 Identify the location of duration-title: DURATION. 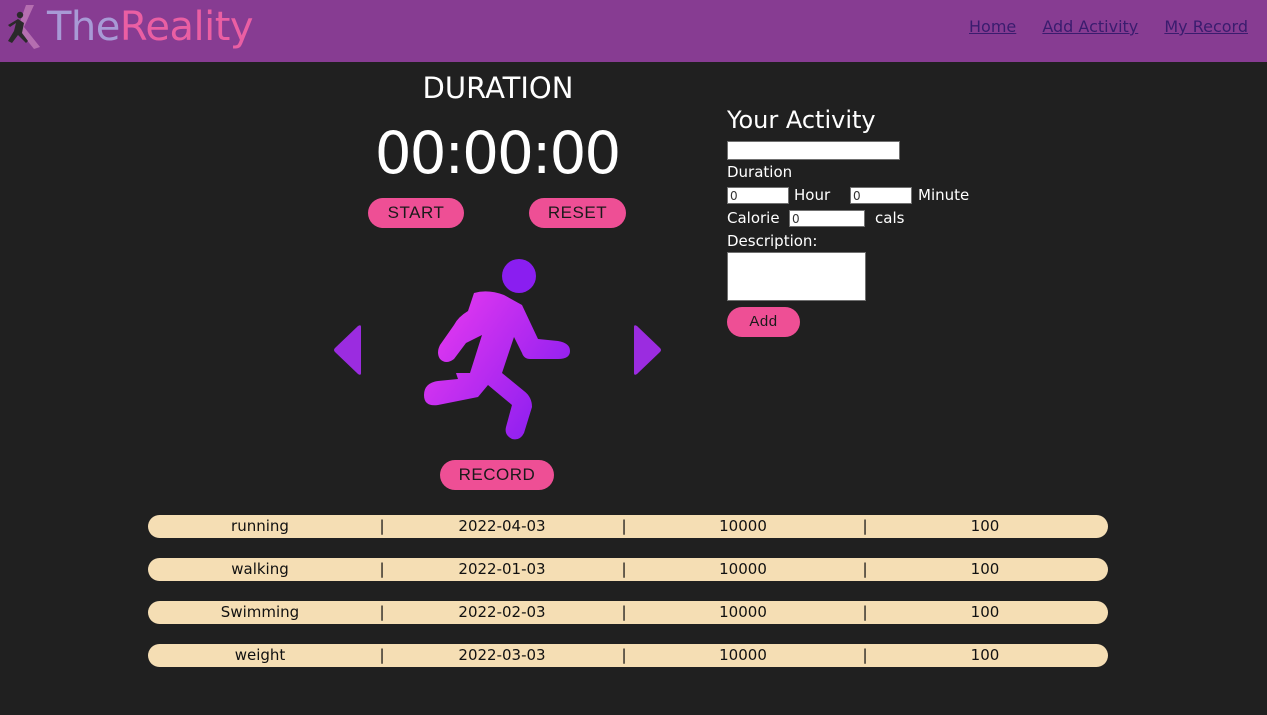
(498, 88).